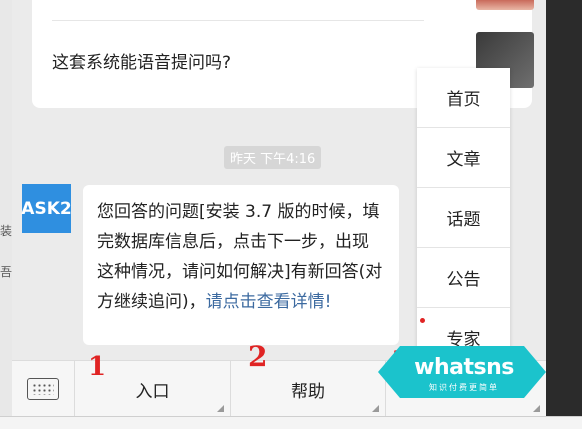 The height and width of the screenshot is (429, 582). What do you see at coordinates (463, 98) in the screenshot?
I see `menu-item-home: 首页` at bounding box center [463, 98].